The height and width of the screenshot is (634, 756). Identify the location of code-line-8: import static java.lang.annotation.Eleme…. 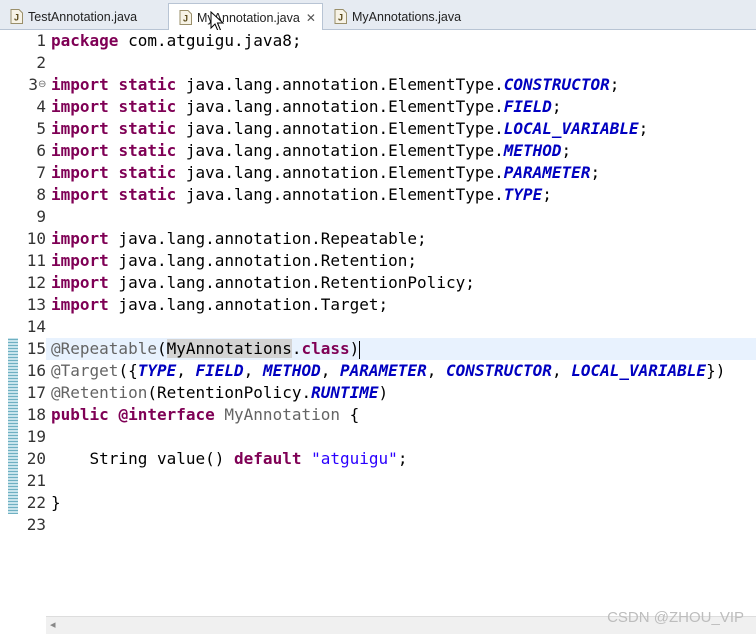
(301, 194).